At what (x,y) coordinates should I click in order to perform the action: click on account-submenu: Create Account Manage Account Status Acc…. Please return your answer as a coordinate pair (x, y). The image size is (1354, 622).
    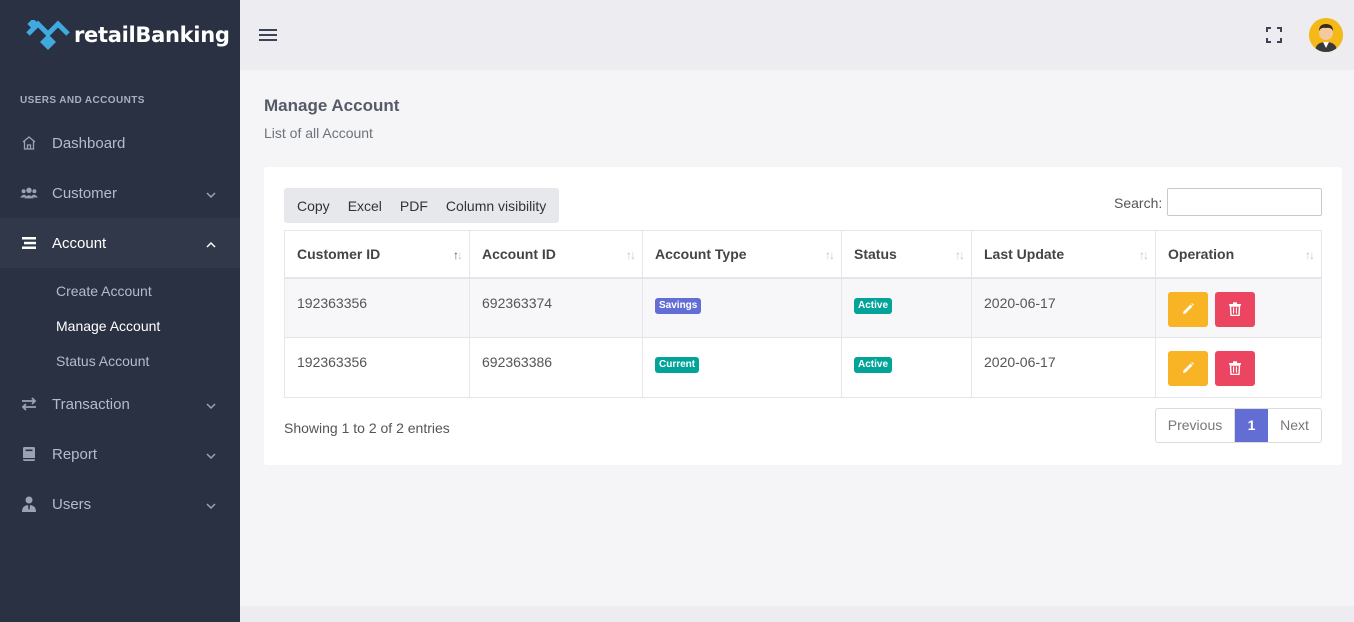
    Looking at the image, I should click on (120, 326).